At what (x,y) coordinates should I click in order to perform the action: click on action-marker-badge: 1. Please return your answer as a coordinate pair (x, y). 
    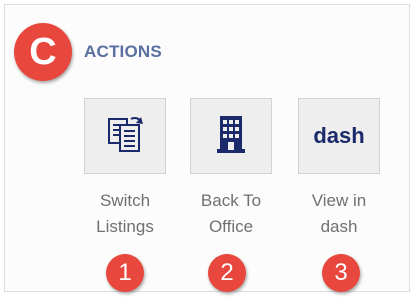
    Looking at the image, I should click on (125, 273).